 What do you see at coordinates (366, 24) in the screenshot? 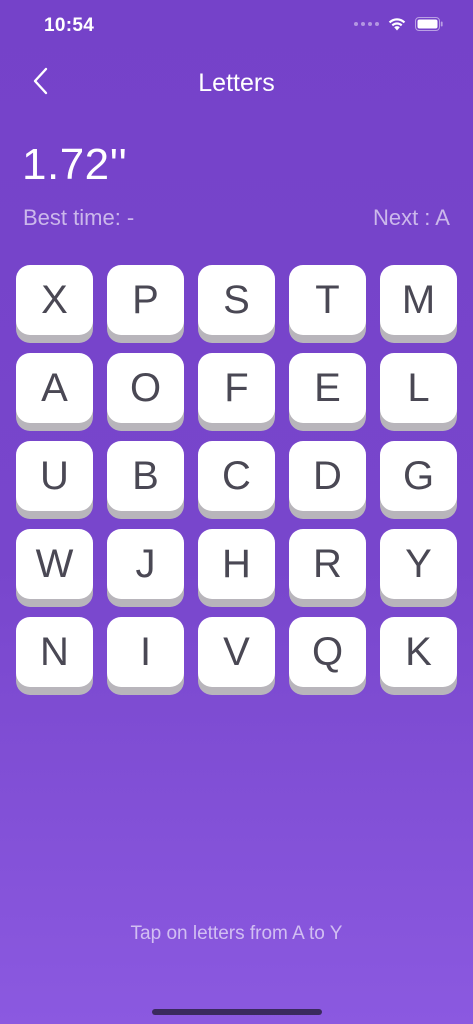
I see `signal-dots-icon` at bounding box center [366, 24].